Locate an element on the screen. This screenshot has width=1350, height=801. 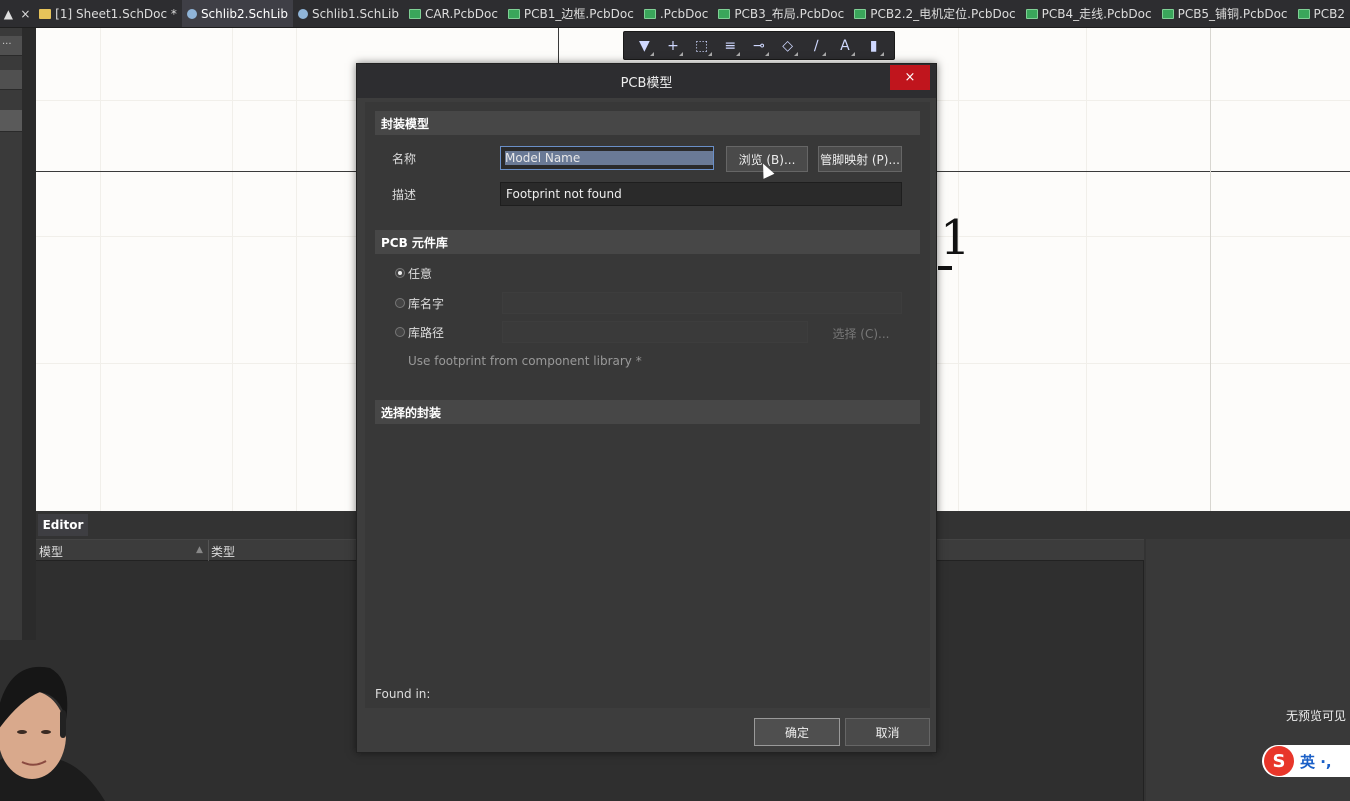
tab-label: PCB1_边框.PcbDoc is located at coordinates (578, 14).